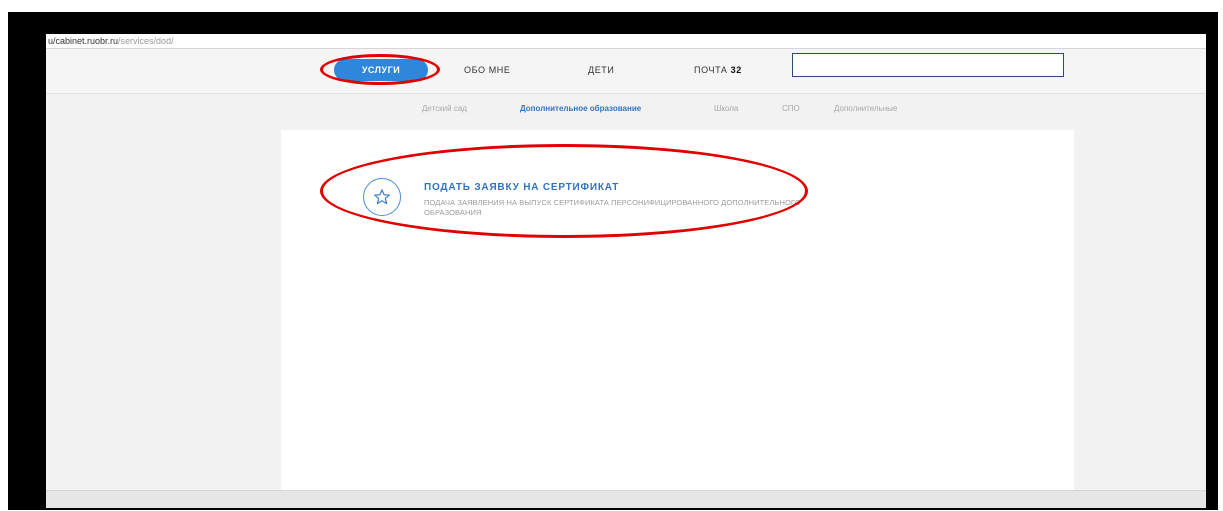 The image size is (1223, 511). What do you see at coordinates (146, 41) in the screenshot?
I see `url-path: /services/dod/` at bounding box center [146, 41].